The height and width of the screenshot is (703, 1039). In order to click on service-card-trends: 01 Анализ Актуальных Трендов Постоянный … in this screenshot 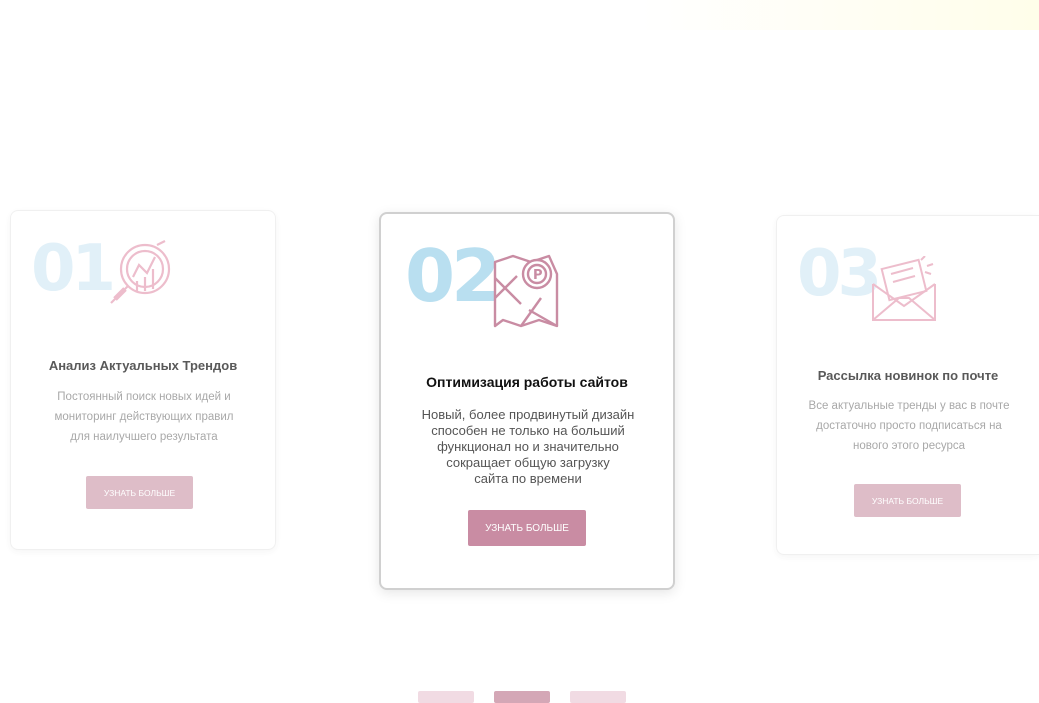, I will do `click(143, 380)`.